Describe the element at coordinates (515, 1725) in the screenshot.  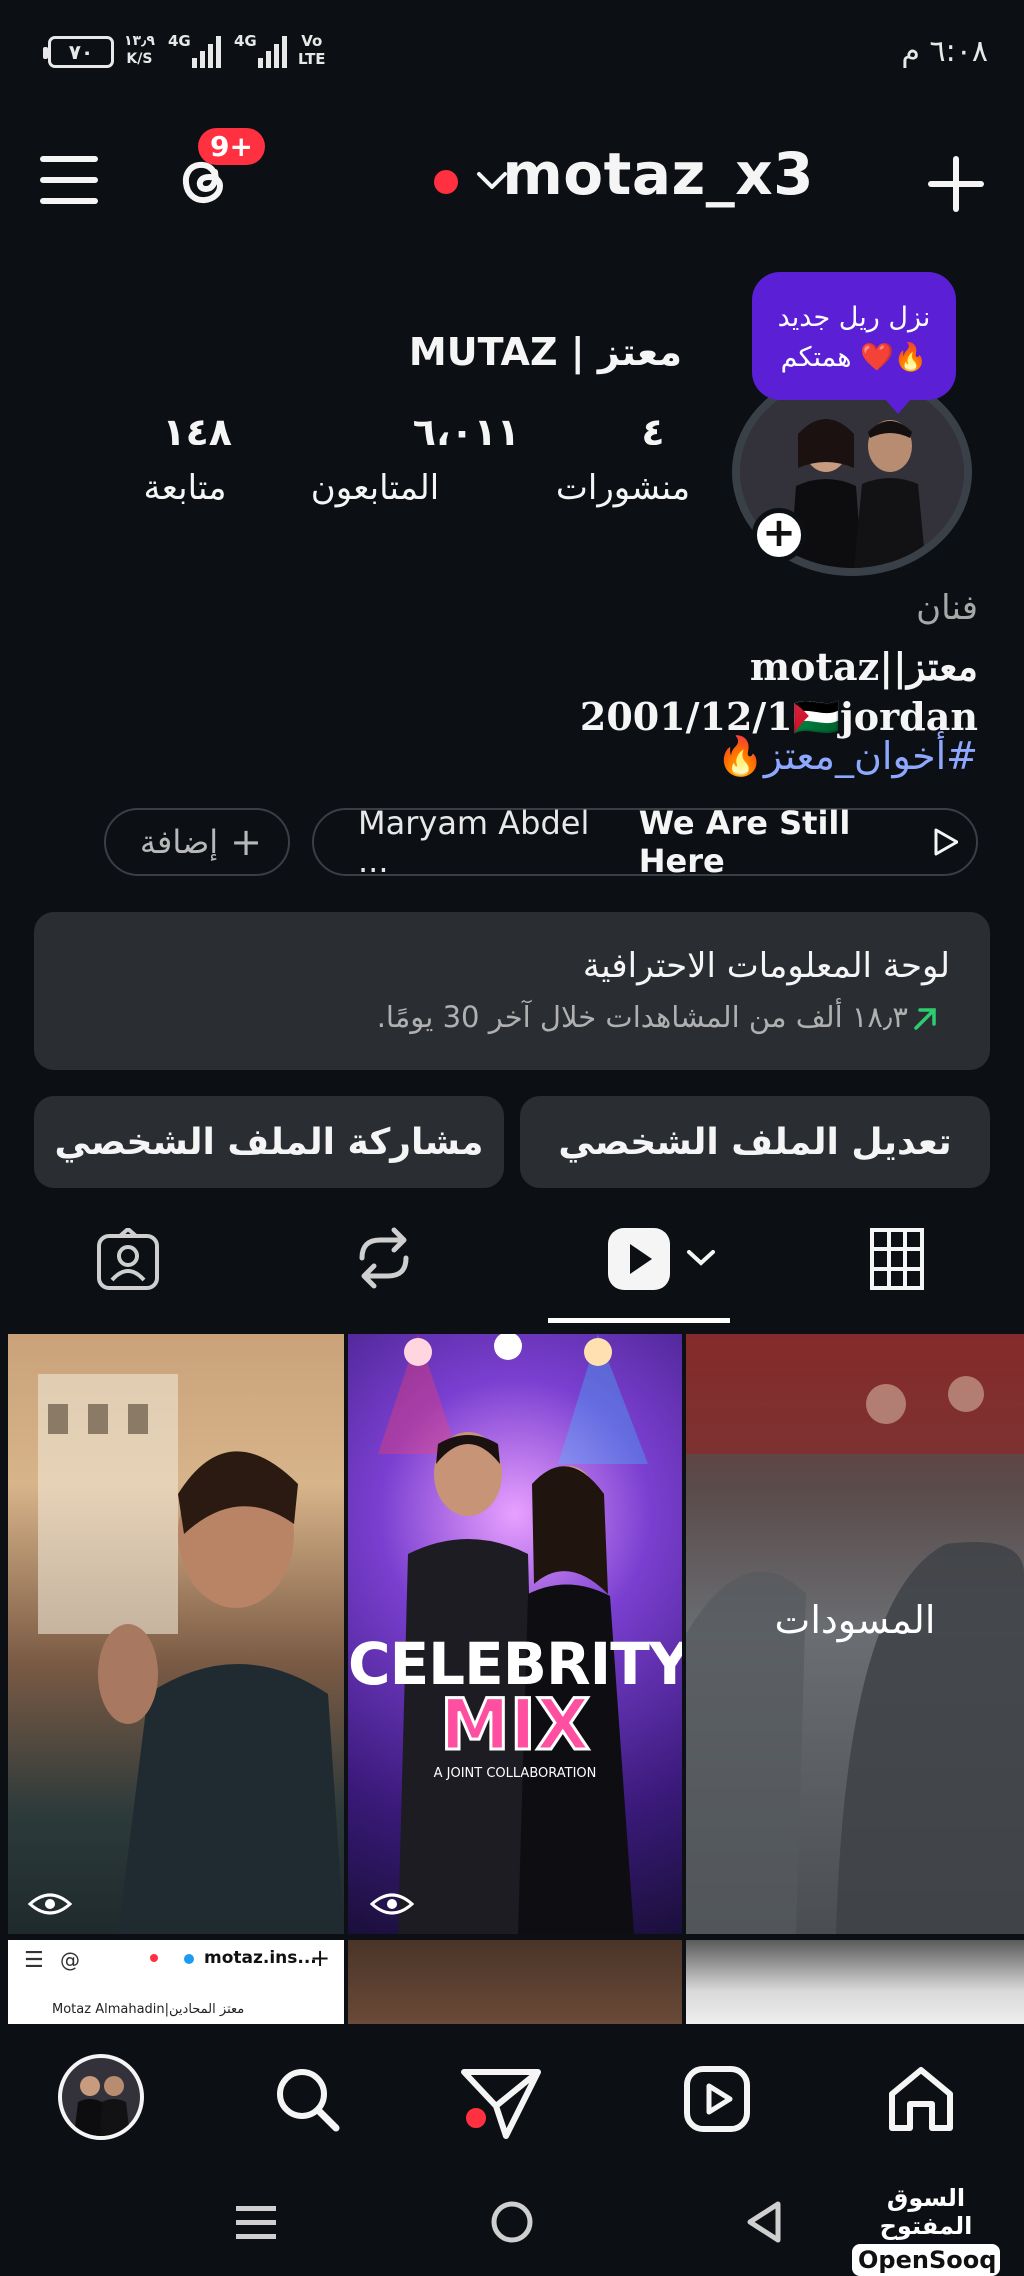
I see `celebrity-mix: MIX` at that location.